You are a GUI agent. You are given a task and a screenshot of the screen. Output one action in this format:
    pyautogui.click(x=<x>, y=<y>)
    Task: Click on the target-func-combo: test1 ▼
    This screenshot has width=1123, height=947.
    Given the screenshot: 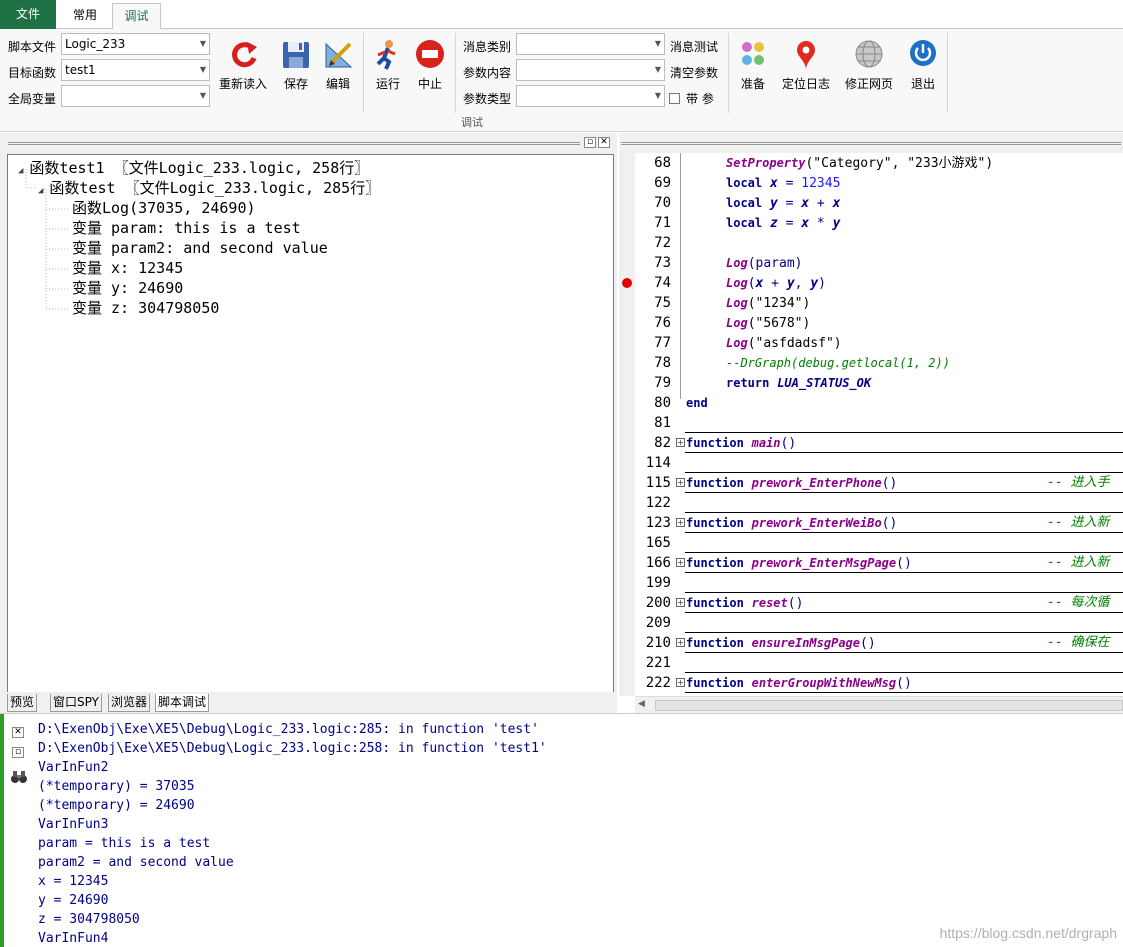 What is the action you would take?
    pyautogui.click(x=135, y=70)
    